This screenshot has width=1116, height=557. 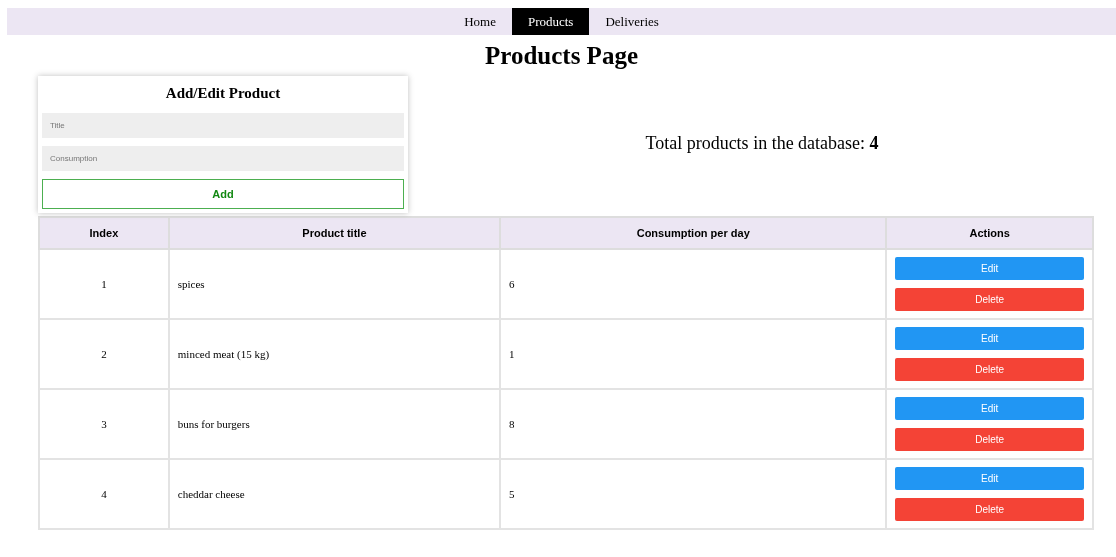 I want to click on nav-link: Deliveries, so click(x=632, y=21).